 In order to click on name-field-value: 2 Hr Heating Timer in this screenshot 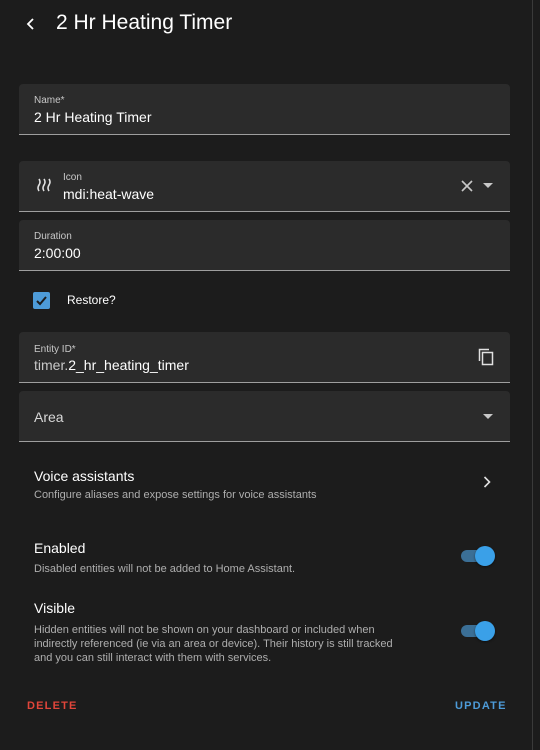, I will do `click(93, 117)`.